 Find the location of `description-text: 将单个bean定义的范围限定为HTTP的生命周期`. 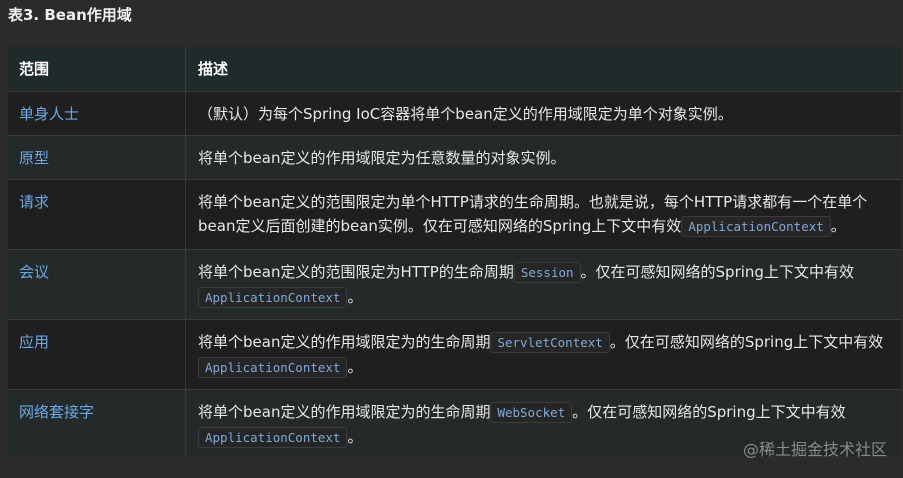

description-text: 将单个bean定义的范围限定为HTTP的生命周期 is located at coordinates (356, 272).